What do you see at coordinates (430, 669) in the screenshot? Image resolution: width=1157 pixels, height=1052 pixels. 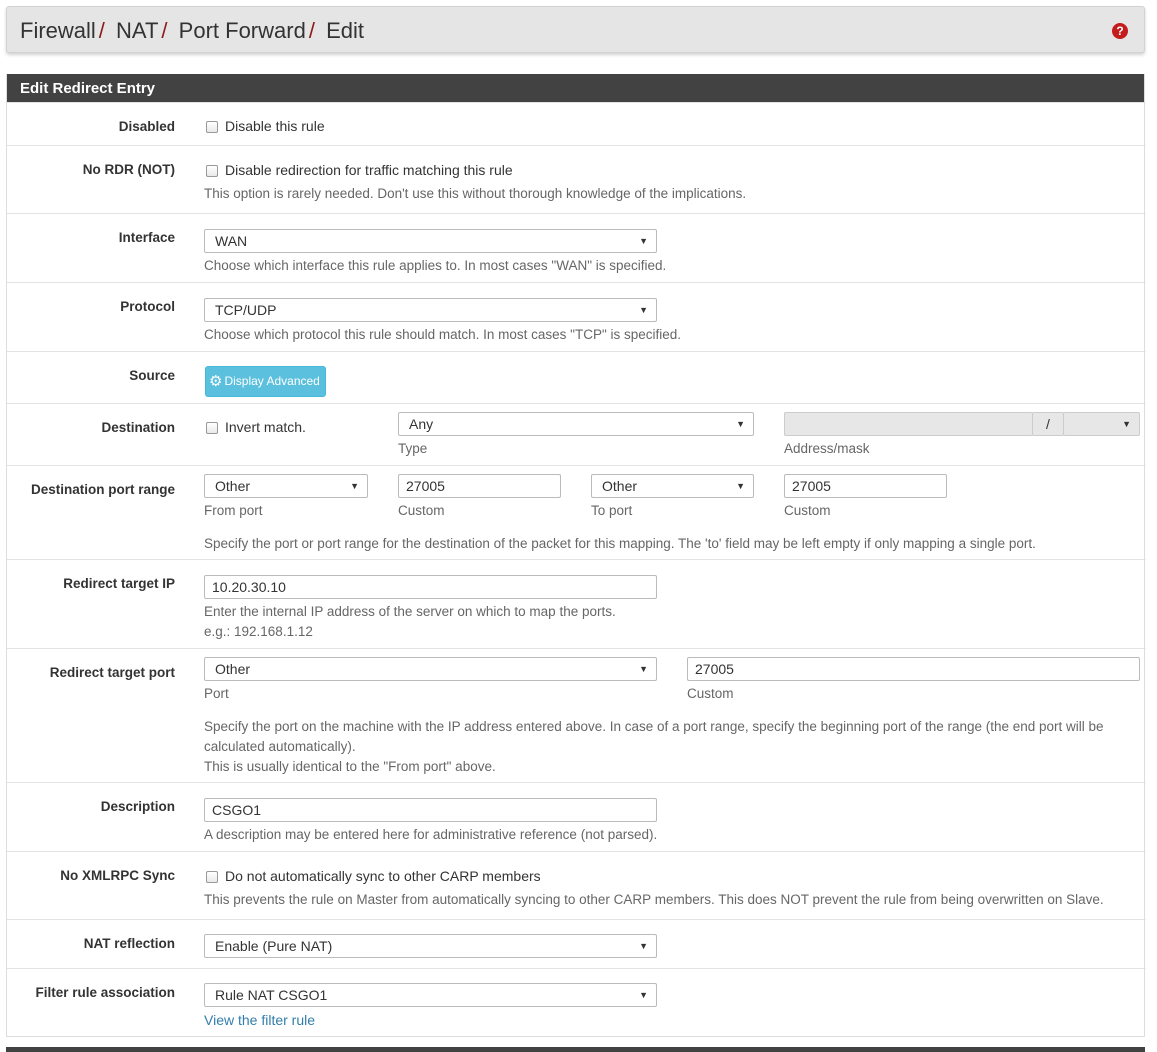 I see `redirect-port-select: Other ▼` at bounding box center [430, 669].